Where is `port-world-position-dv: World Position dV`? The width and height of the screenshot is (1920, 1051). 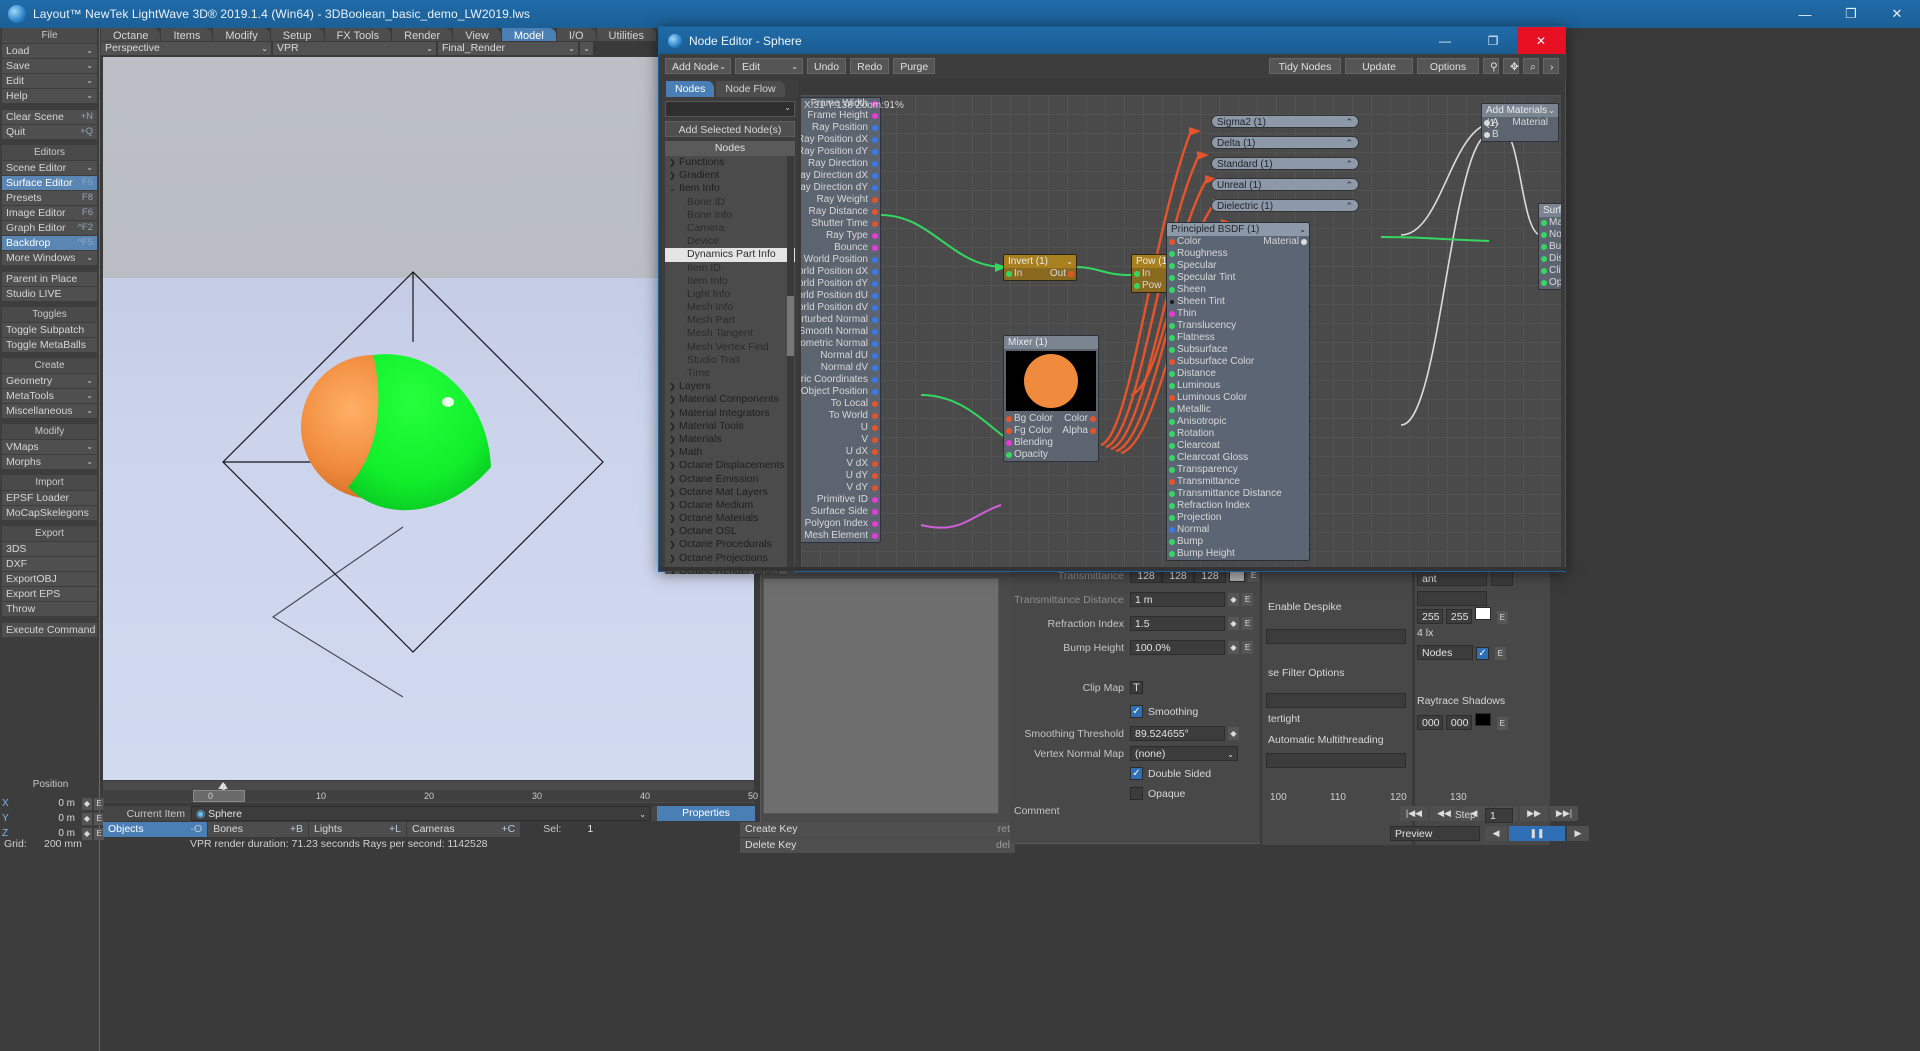 port-world-position-dv: World Position dV is located at coordinates (840, 308).